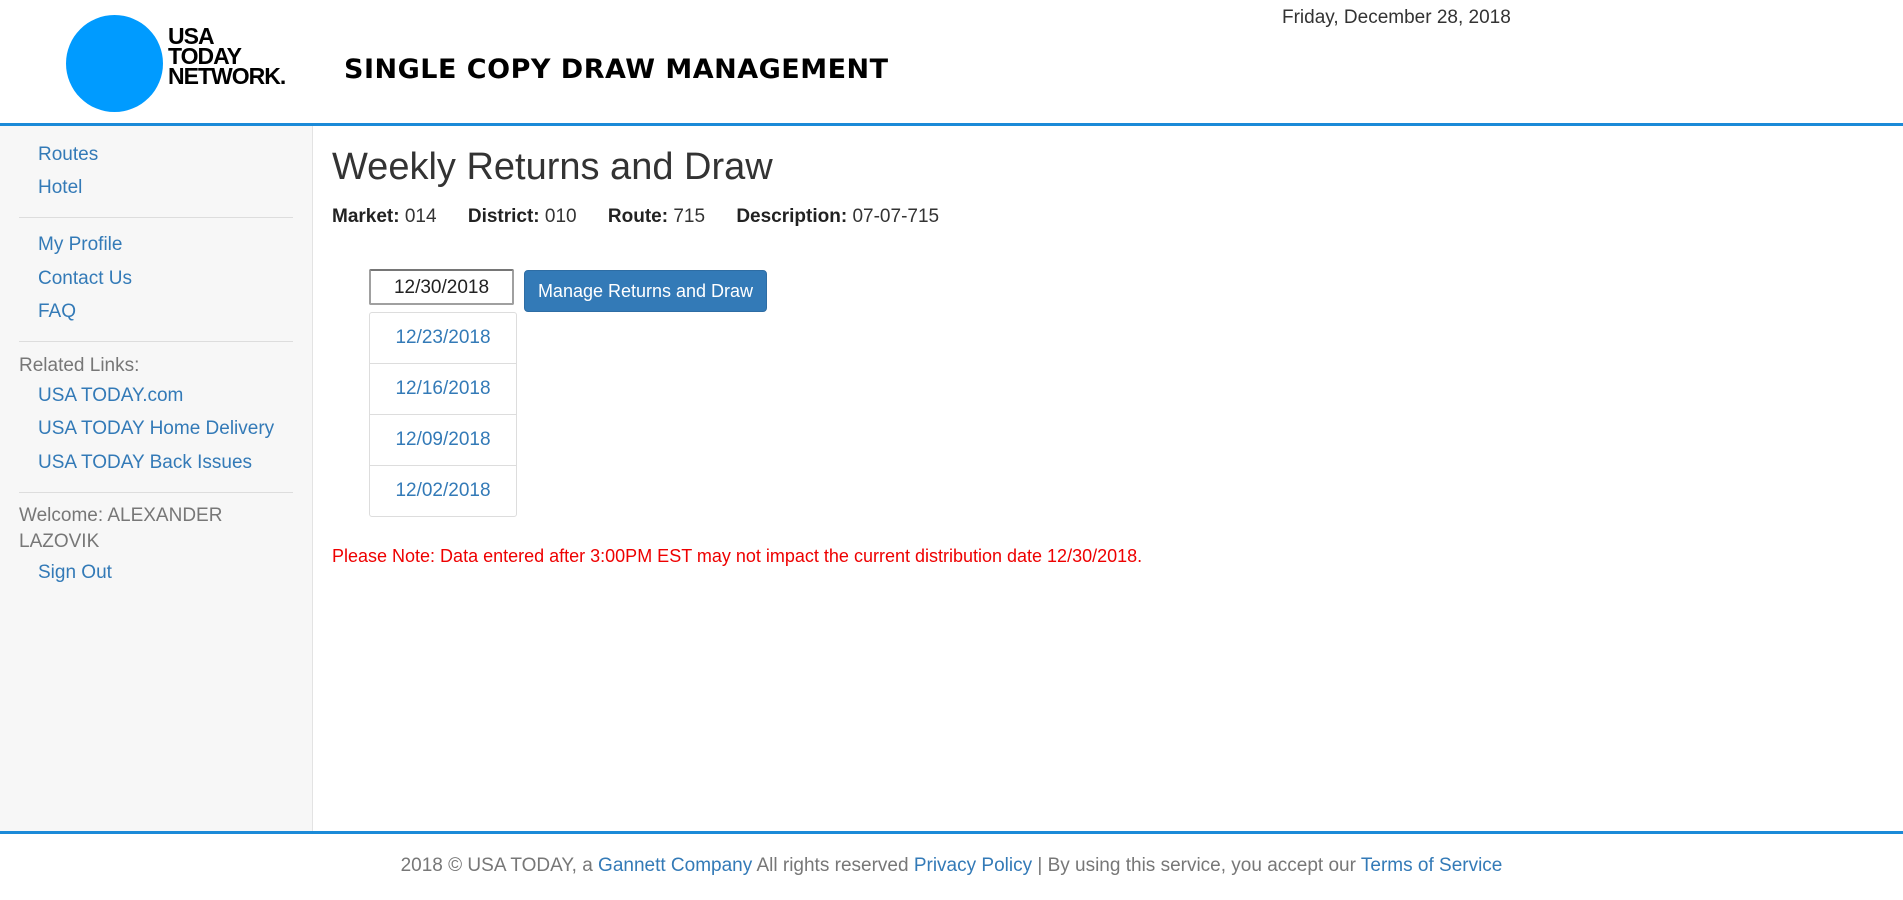  What do you see at coordinates (85, 279) in the screenshot?
I see `sidebar-item-contact-us: Contact Us` at bounding box center [85, 279].